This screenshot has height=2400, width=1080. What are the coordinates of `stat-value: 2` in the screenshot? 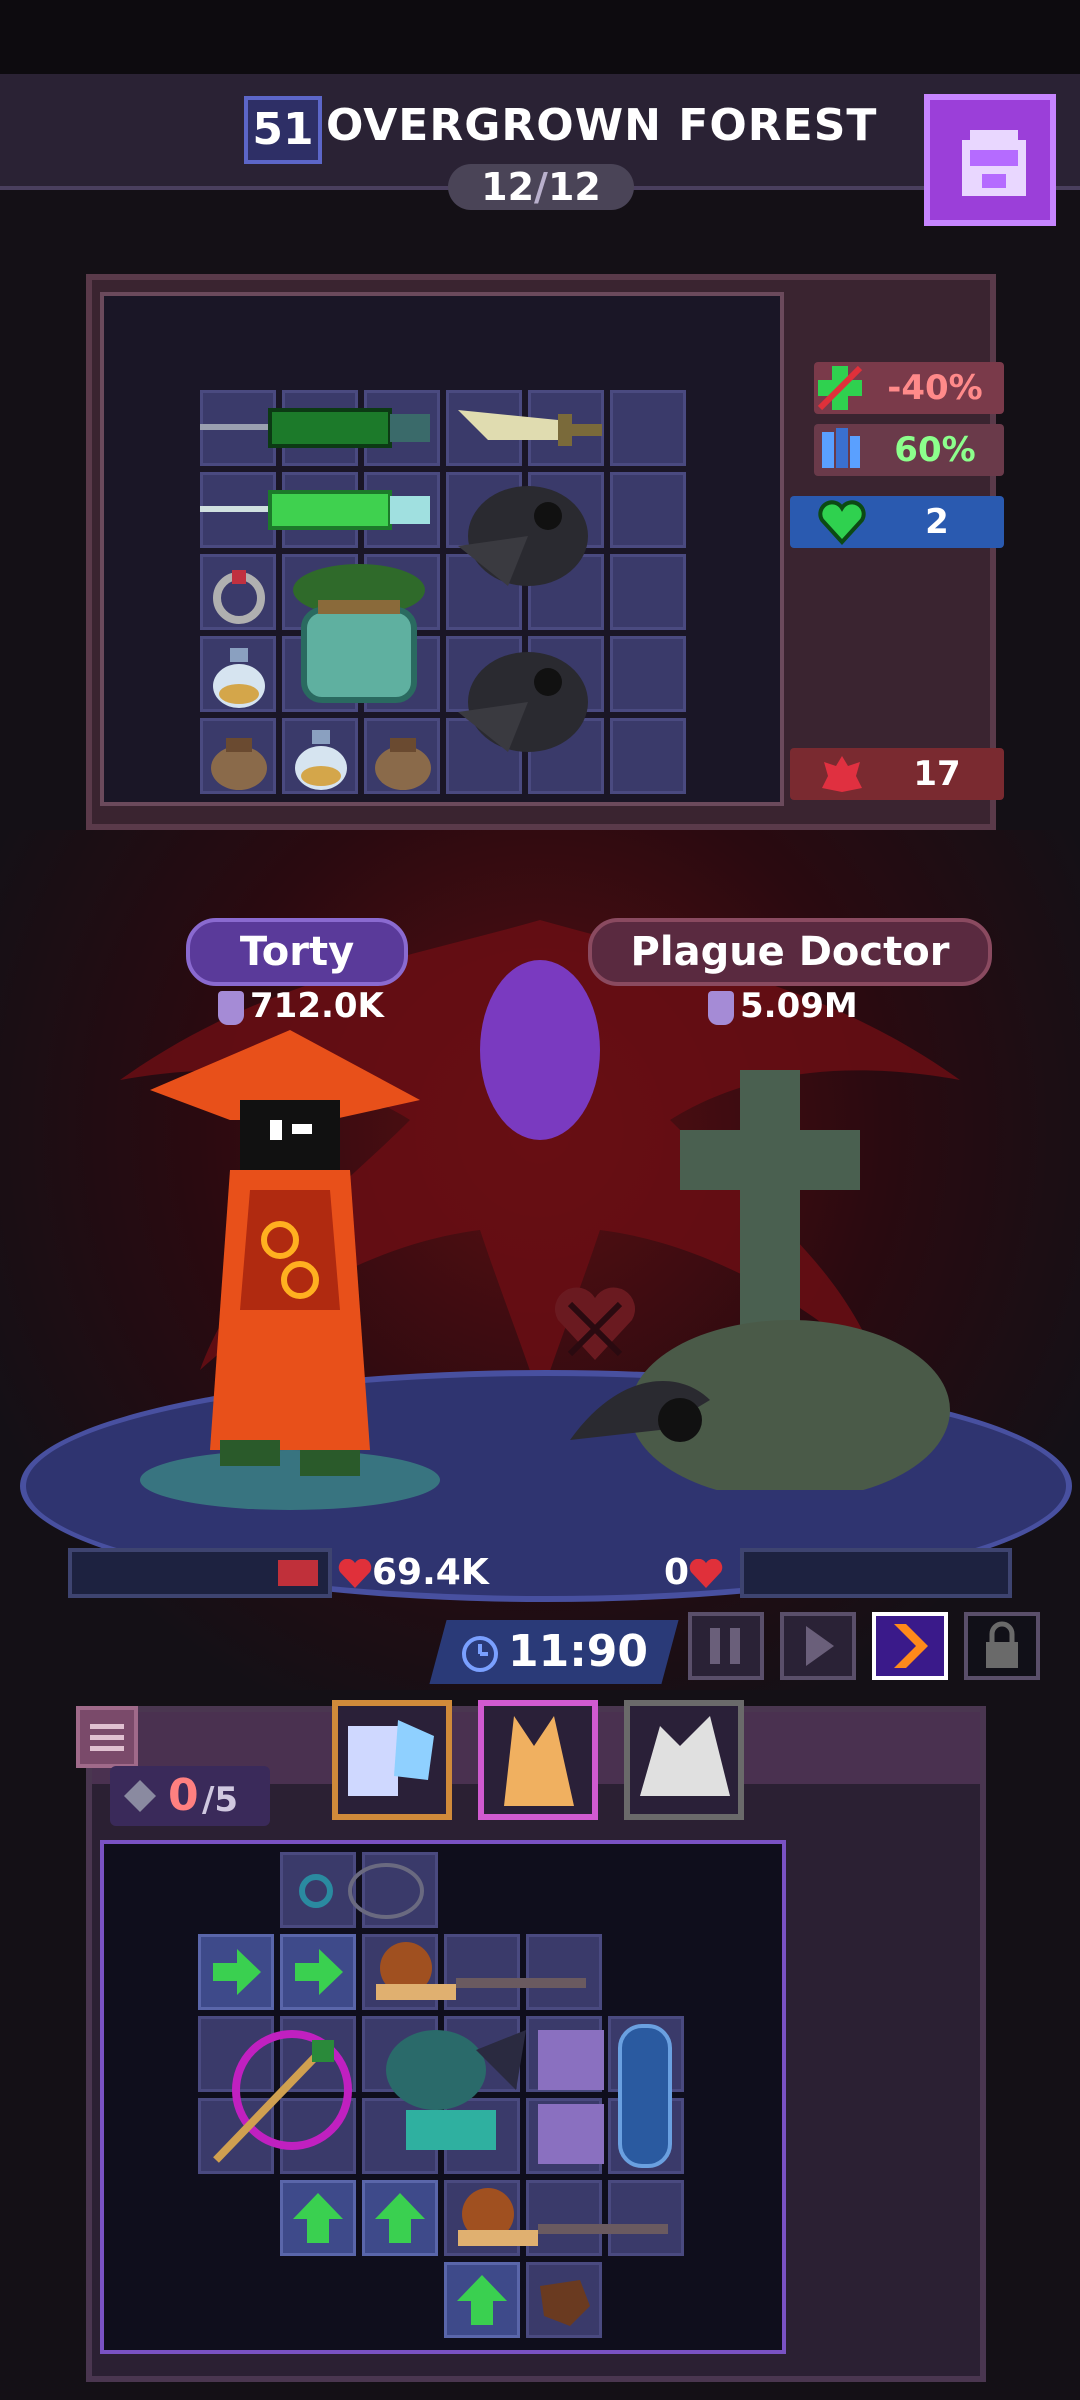 It's located at (937, 522).